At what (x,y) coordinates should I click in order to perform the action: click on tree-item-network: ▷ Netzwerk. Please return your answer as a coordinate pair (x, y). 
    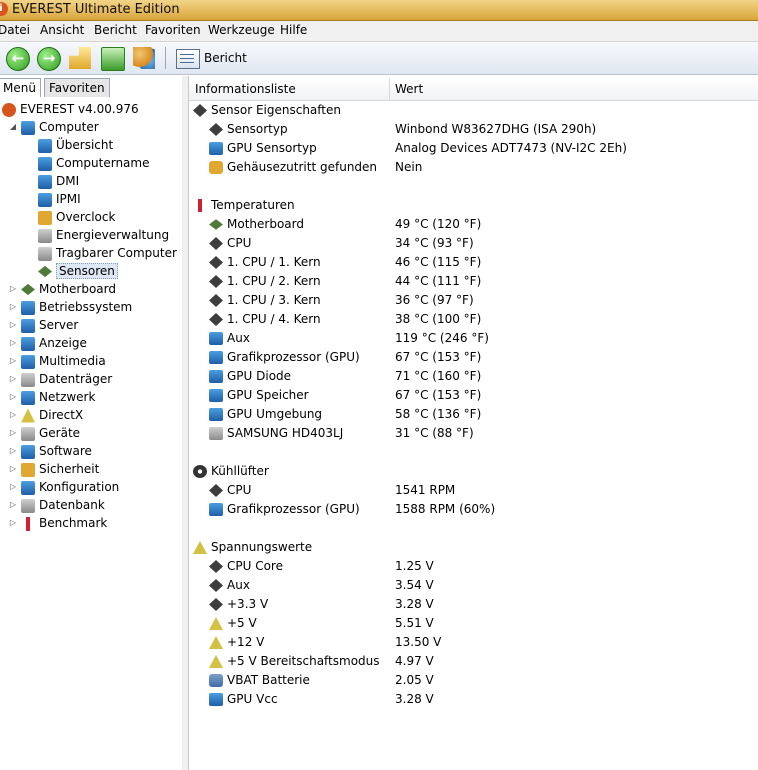
    Looking at the image, I should click on (52, 397).